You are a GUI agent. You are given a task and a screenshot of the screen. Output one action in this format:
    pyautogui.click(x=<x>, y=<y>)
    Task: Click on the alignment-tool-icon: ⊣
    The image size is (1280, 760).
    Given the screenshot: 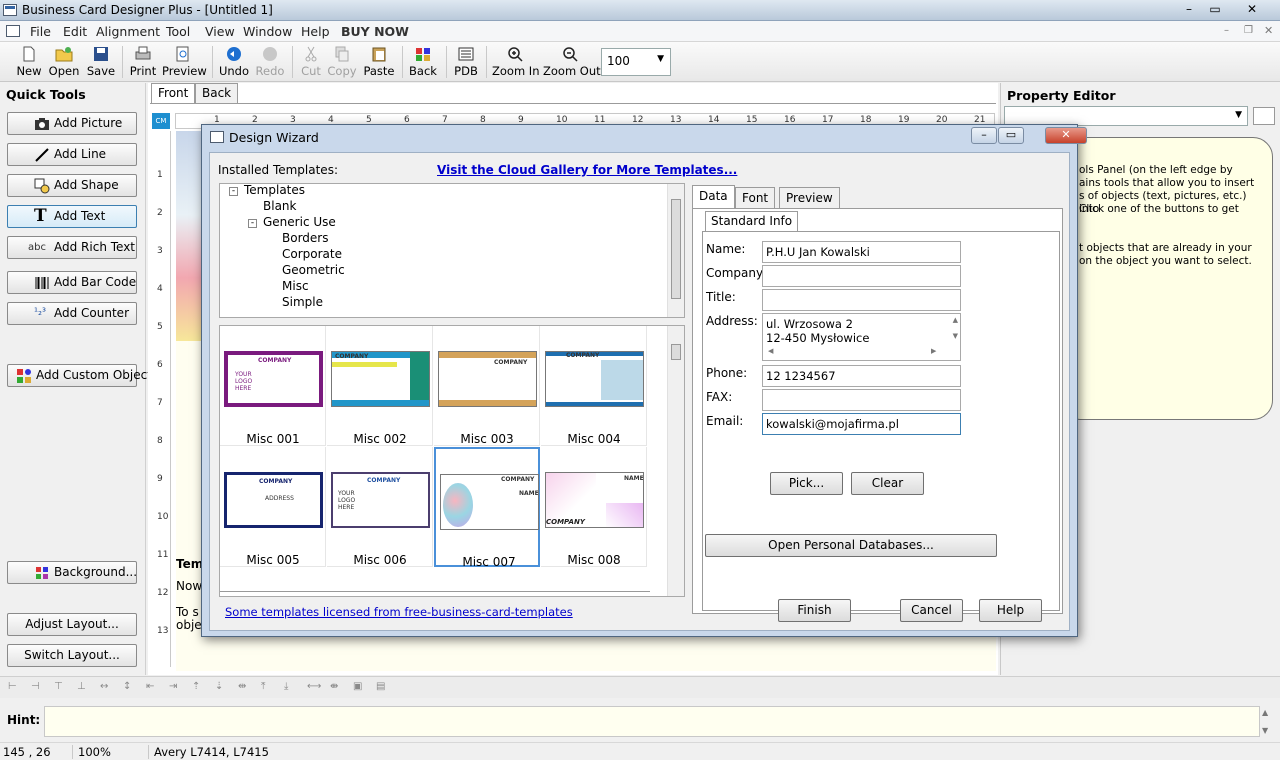 What is the action you would take?
    pyautogui.click(x=41, y=688)
    